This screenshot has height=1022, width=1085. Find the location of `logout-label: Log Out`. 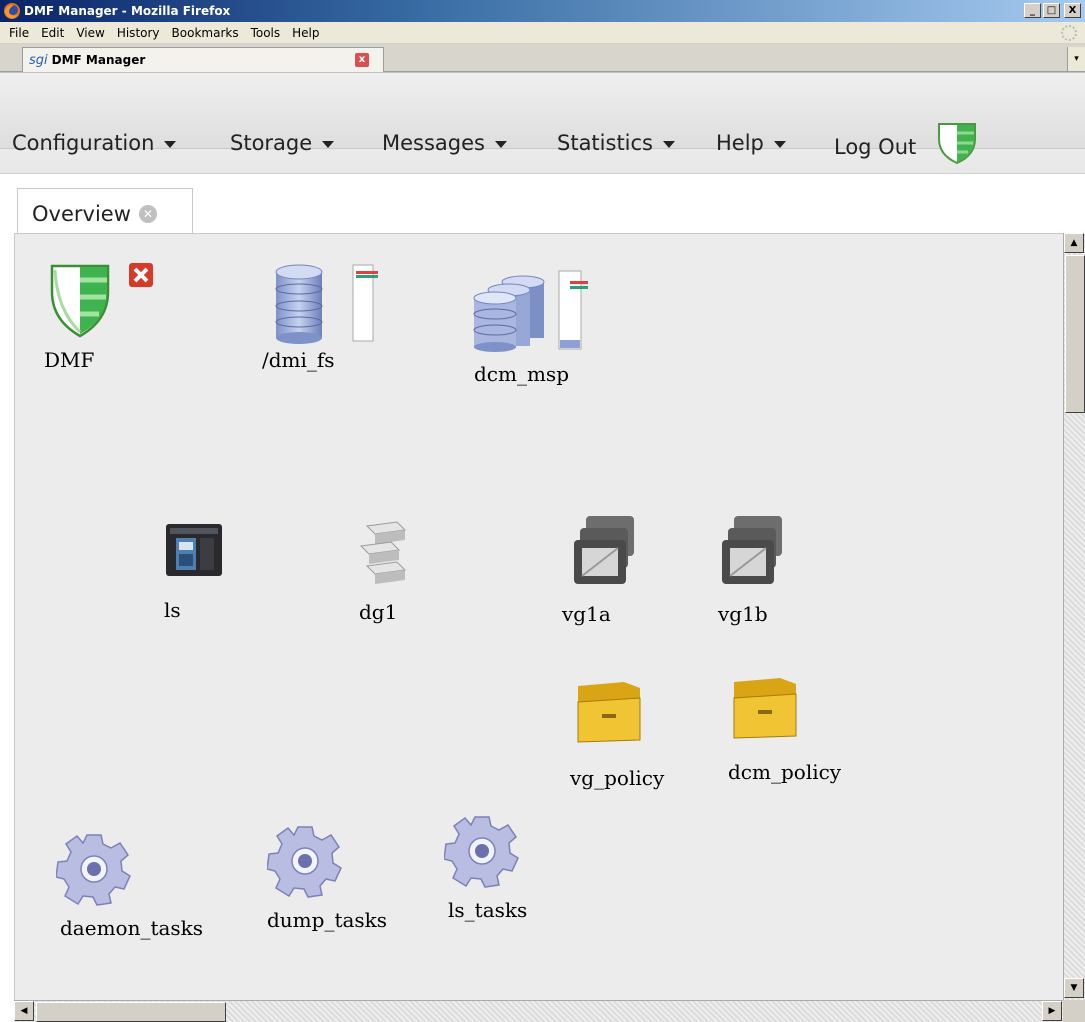

logout-label: Log Out is located at coordinates (875, 147).